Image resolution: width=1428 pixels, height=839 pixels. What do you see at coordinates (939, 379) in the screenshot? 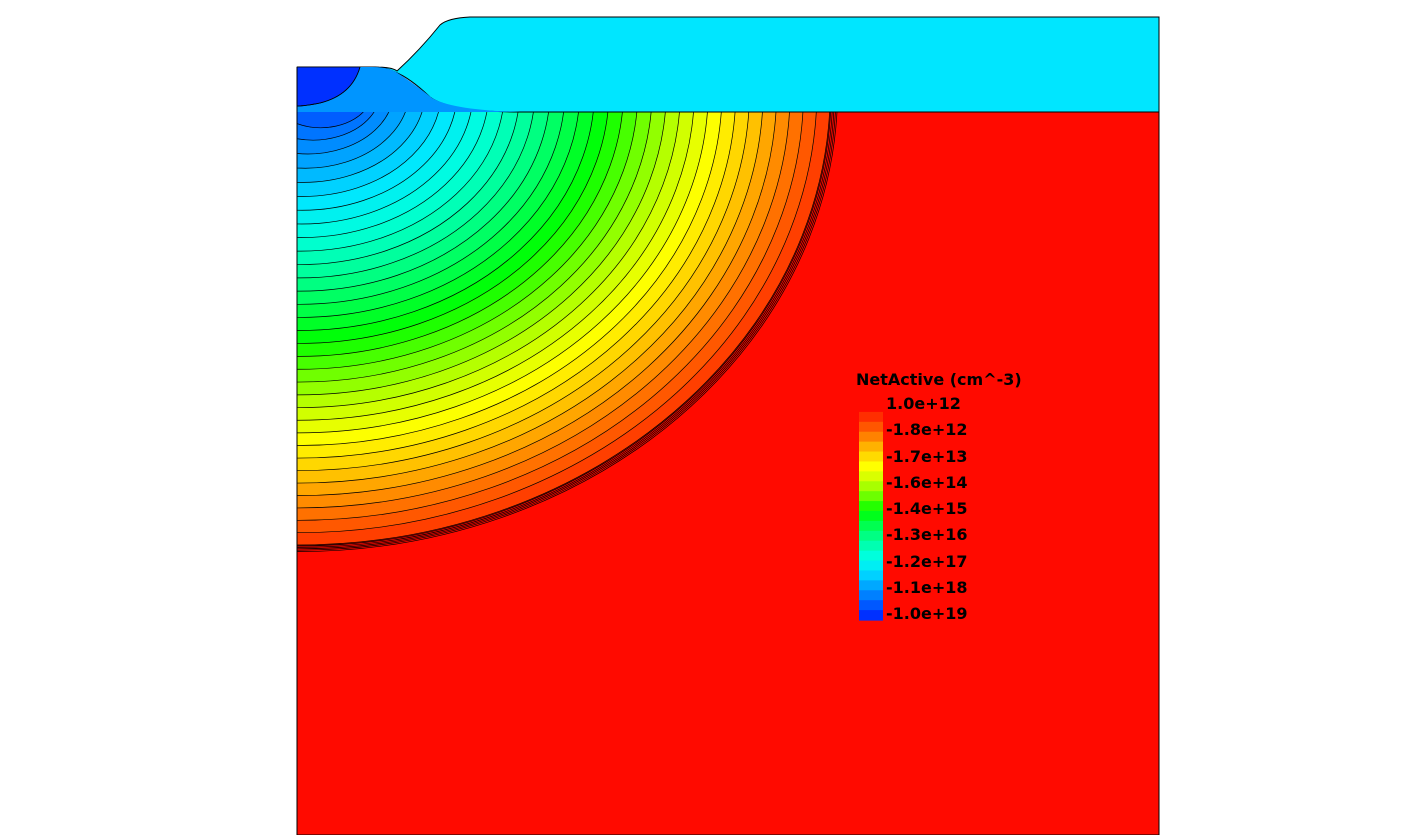
I see `legend-title: NetActive (cm^-3)` at bounding box center [939, 379].